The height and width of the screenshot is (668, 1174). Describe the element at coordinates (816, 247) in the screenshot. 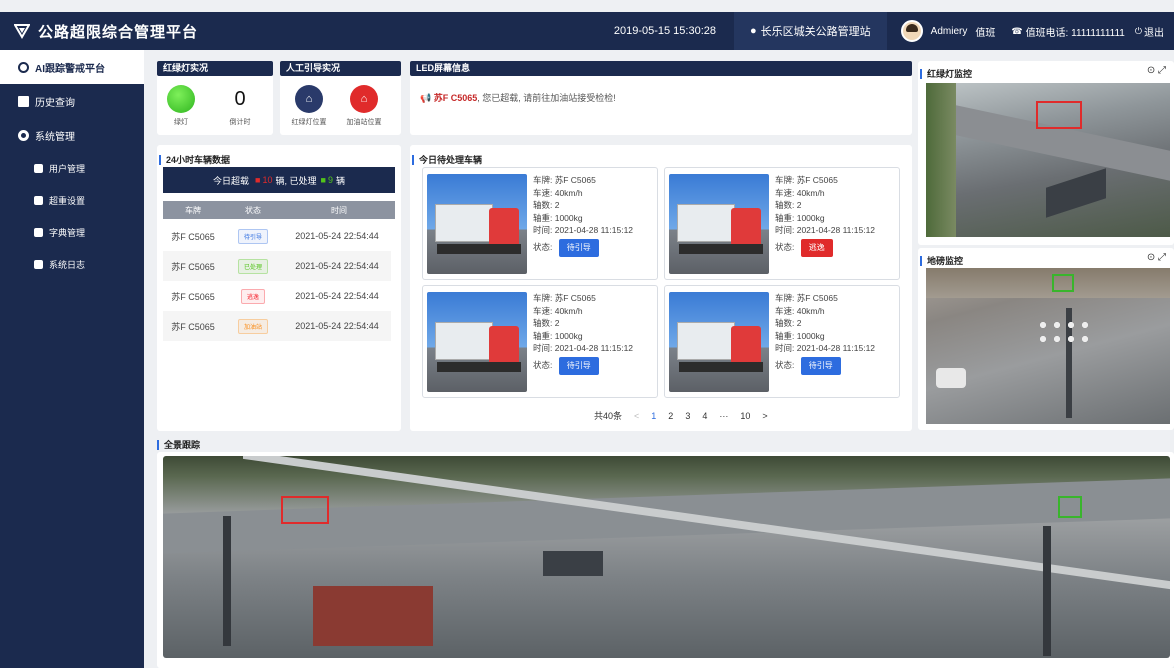

I see `status-button: 逃逸` at that location.